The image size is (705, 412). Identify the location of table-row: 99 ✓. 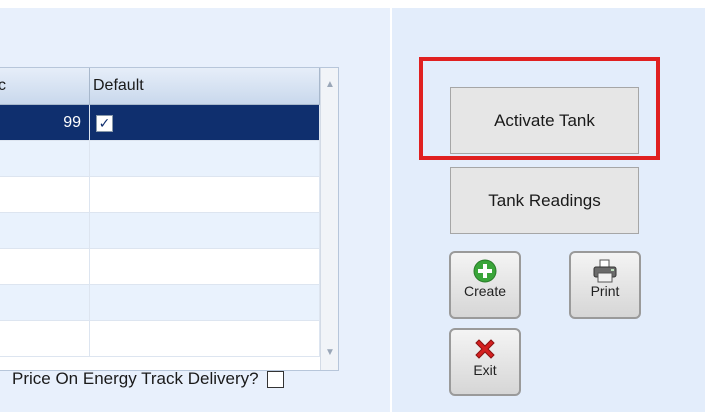
(160, 123).